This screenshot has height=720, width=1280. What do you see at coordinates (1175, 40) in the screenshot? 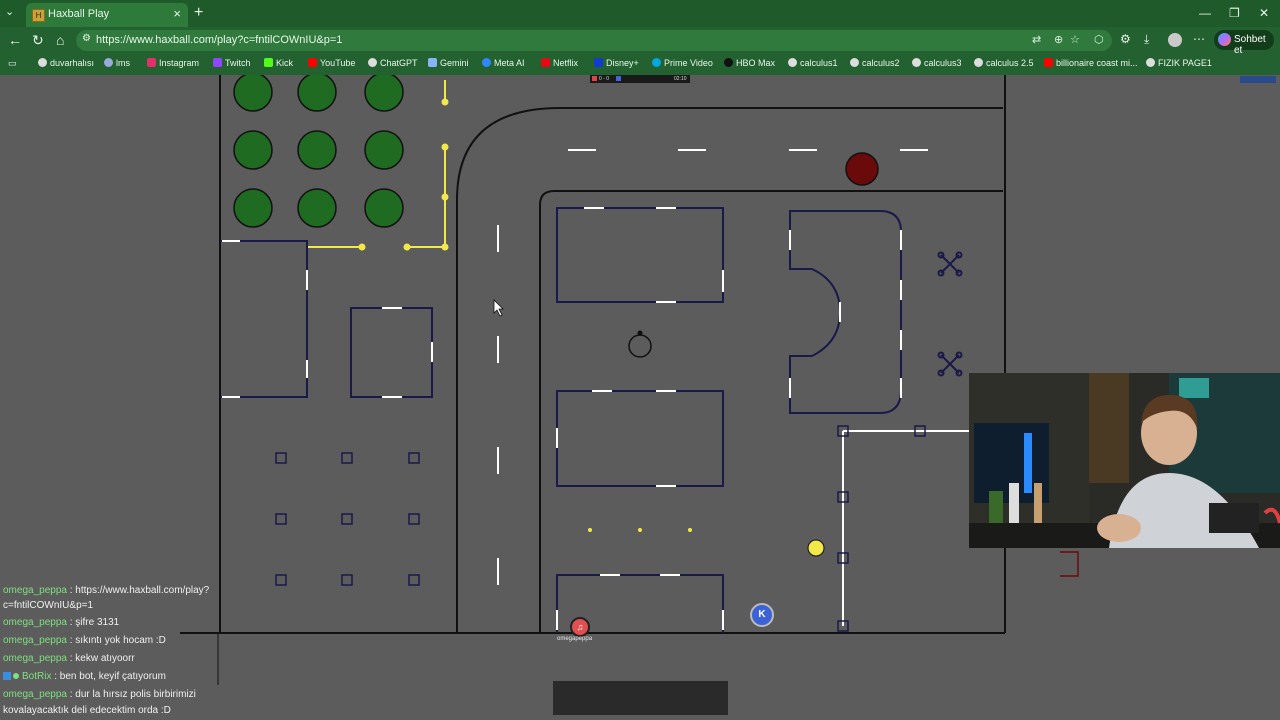
I see `avatar` at bounding box center [1175, 40].